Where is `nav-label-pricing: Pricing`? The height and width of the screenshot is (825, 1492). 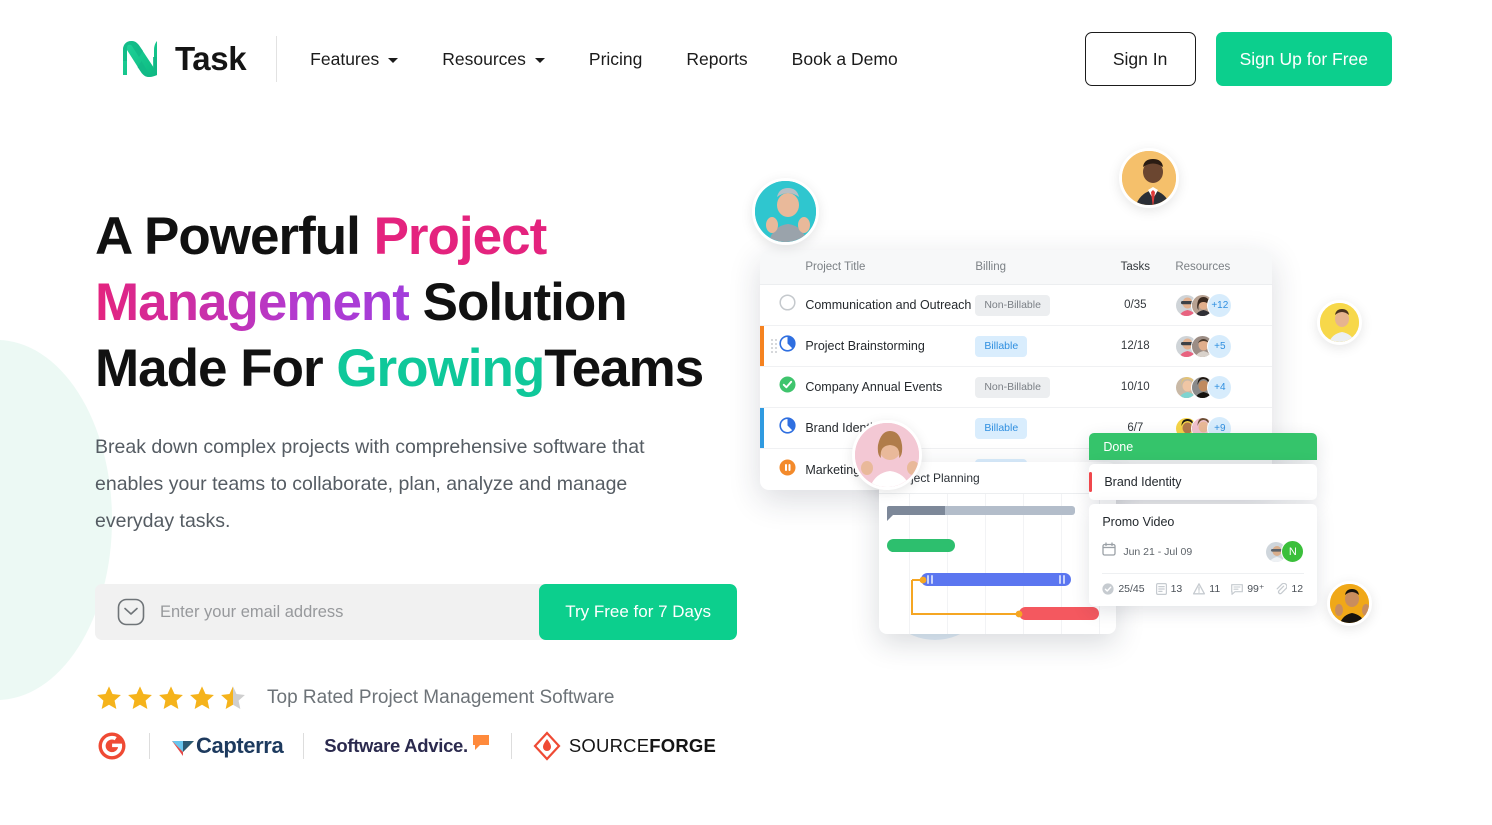
nav-label-pricing: Pricing is located at coordinates (615, 58).